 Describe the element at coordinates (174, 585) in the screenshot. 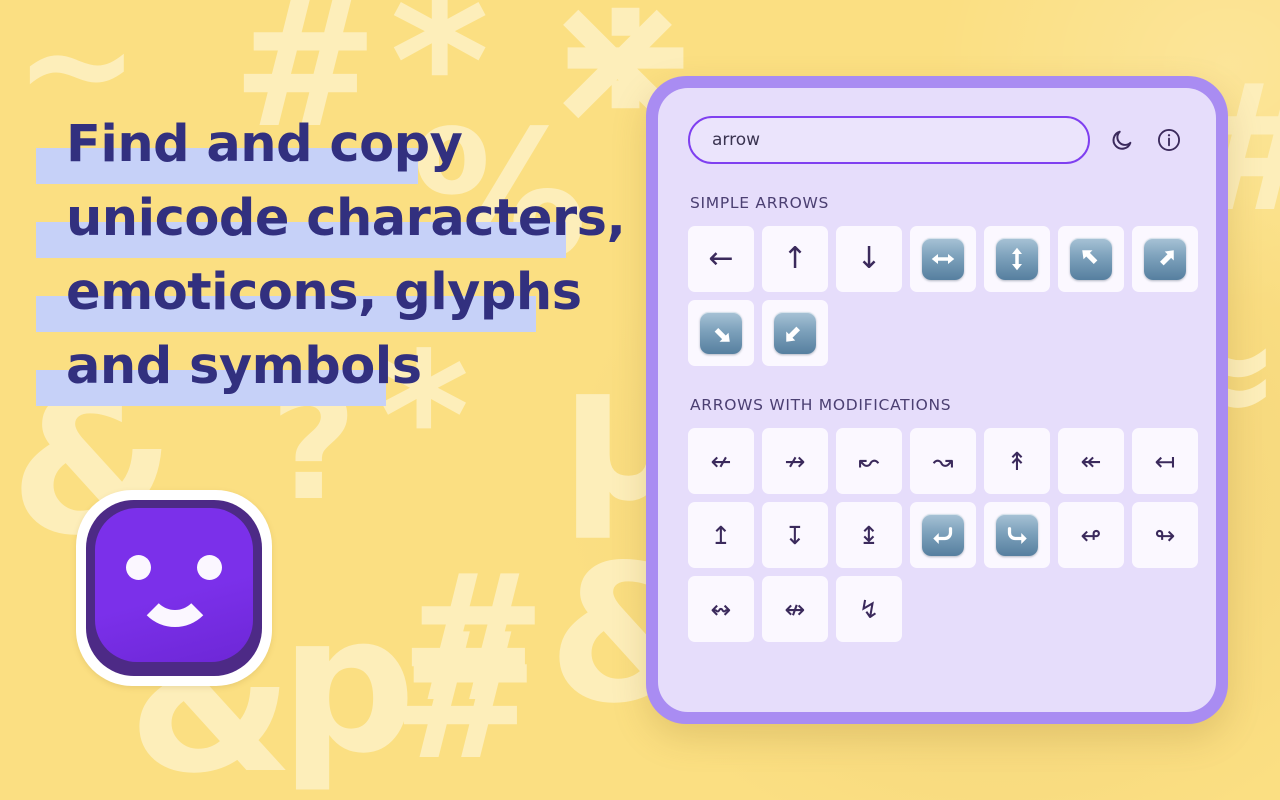

I see `app-icon-face` at that location.